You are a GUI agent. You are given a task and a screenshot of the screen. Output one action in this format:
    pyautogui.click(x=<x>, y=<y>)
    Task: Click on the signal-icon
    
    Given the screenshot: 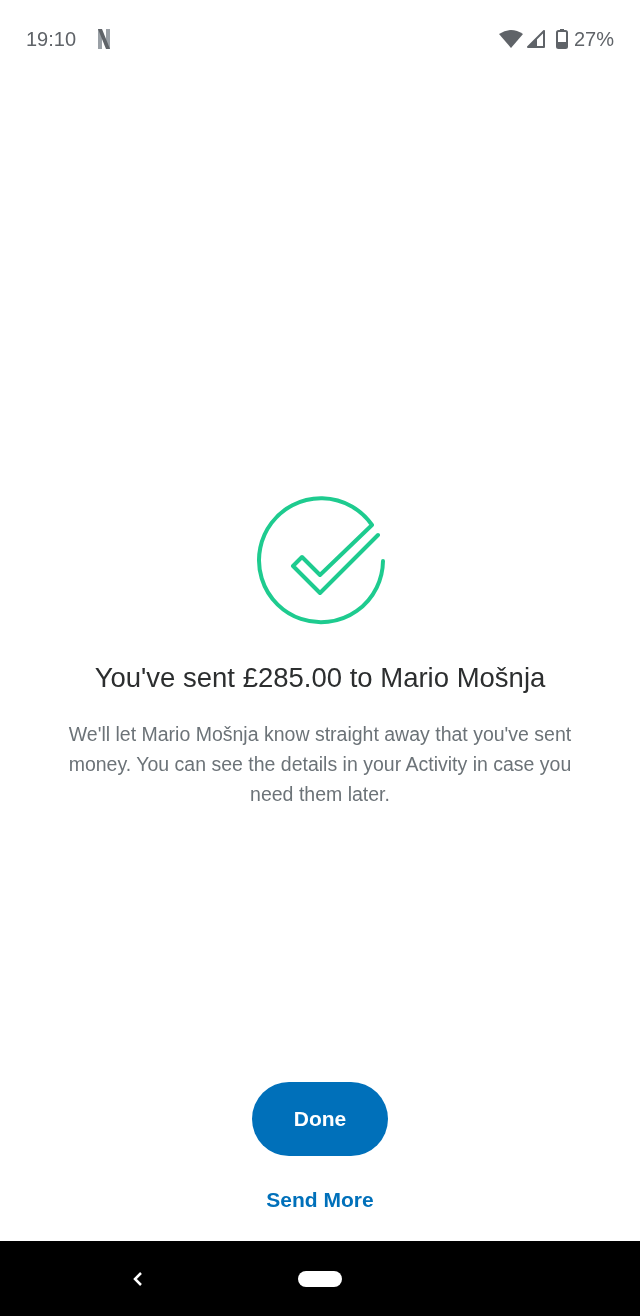 What is the action you would take?
    pyautogui.click(x=535, y=39)
    